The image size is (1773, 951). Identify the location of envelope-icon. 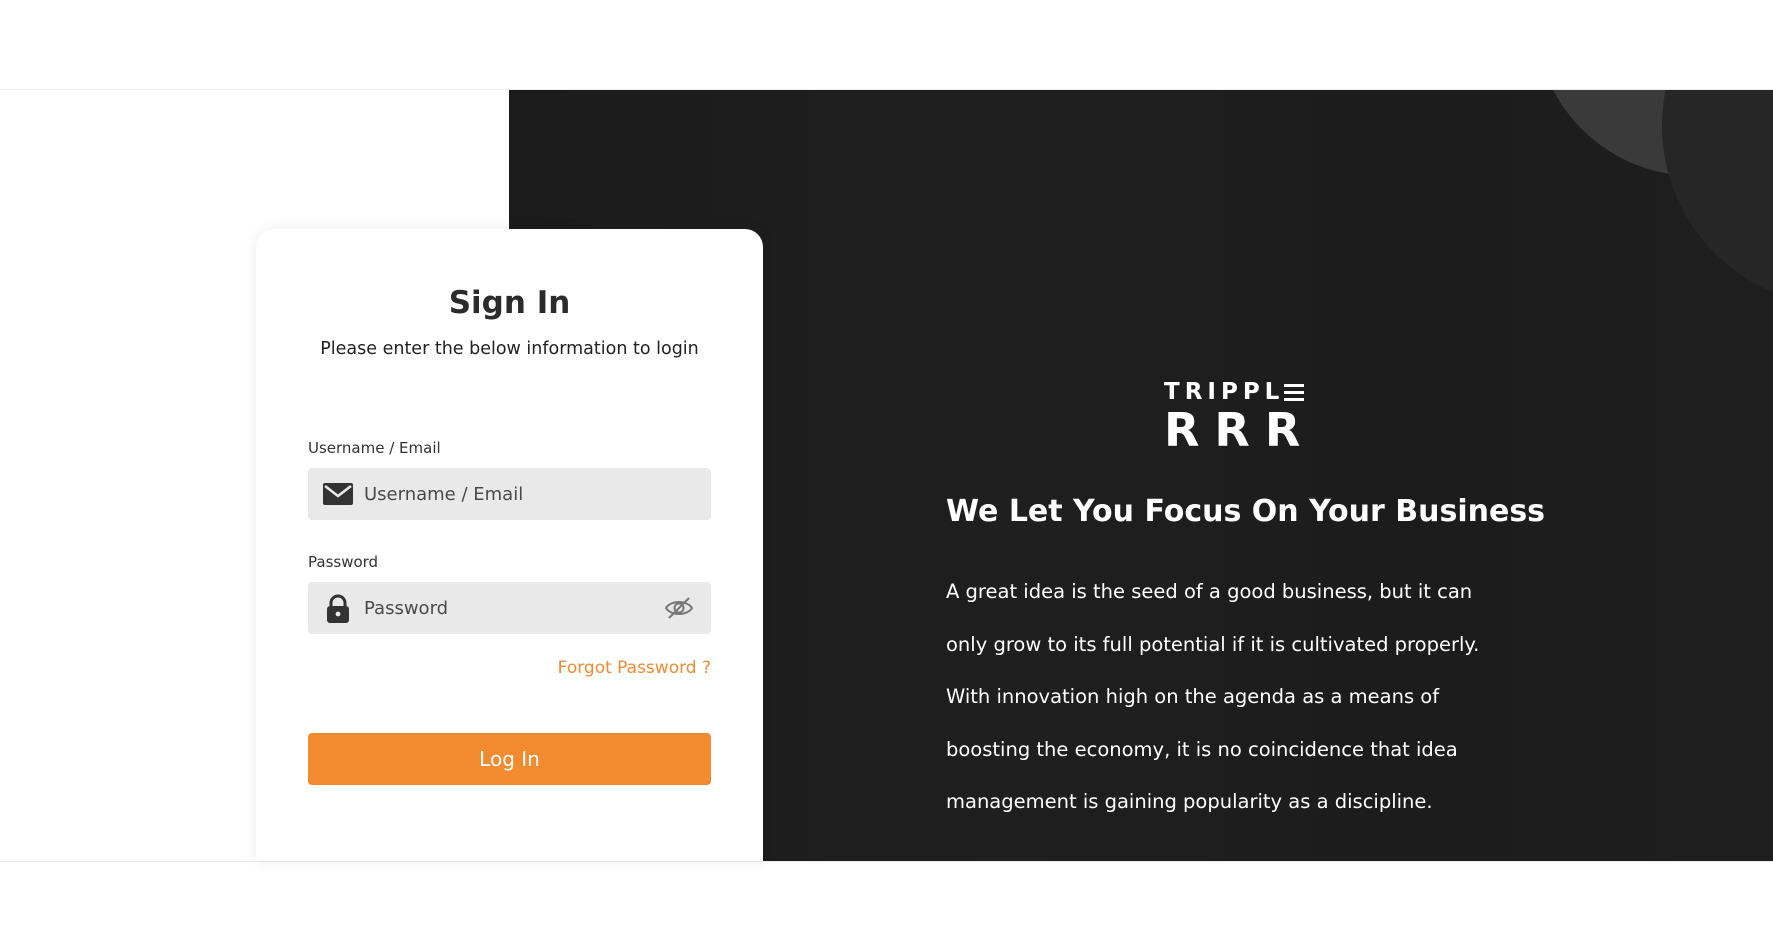
(338, 494).